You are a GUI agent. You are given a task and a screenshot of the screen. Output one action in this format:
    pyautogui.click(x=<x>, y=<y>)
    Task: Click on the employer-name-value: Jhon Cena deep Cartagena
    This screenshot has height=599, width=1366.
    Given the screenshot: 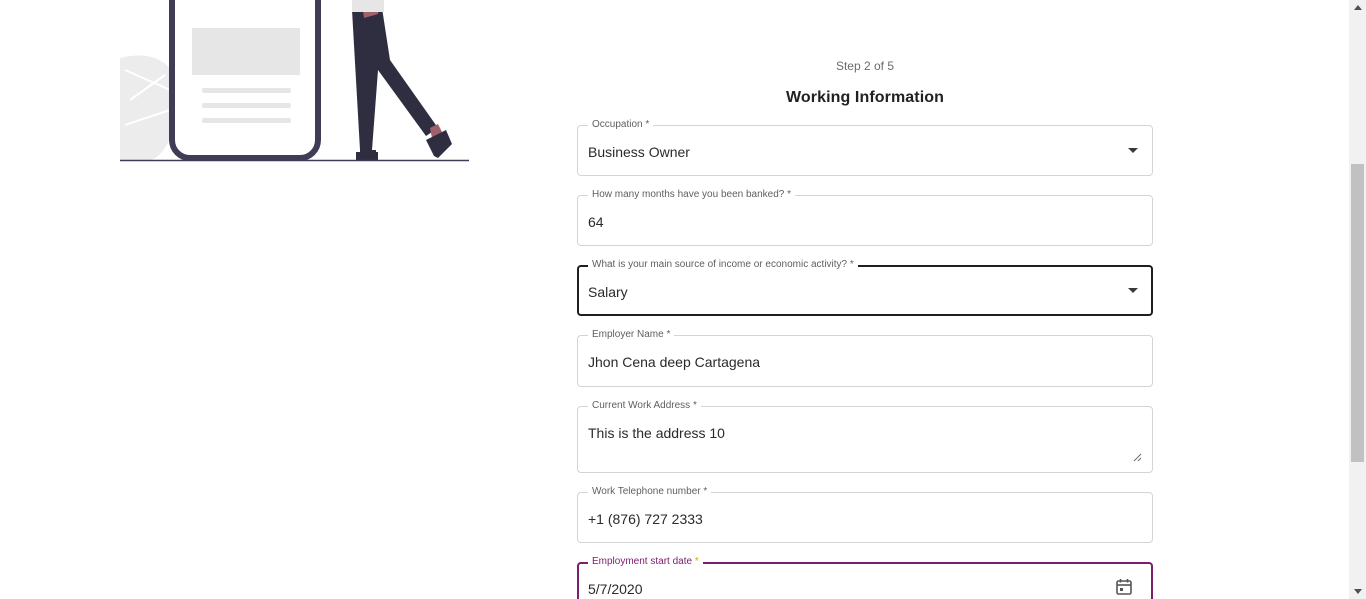 What is the action you would take?
    pyautogui.click(x=674, y=362)
    